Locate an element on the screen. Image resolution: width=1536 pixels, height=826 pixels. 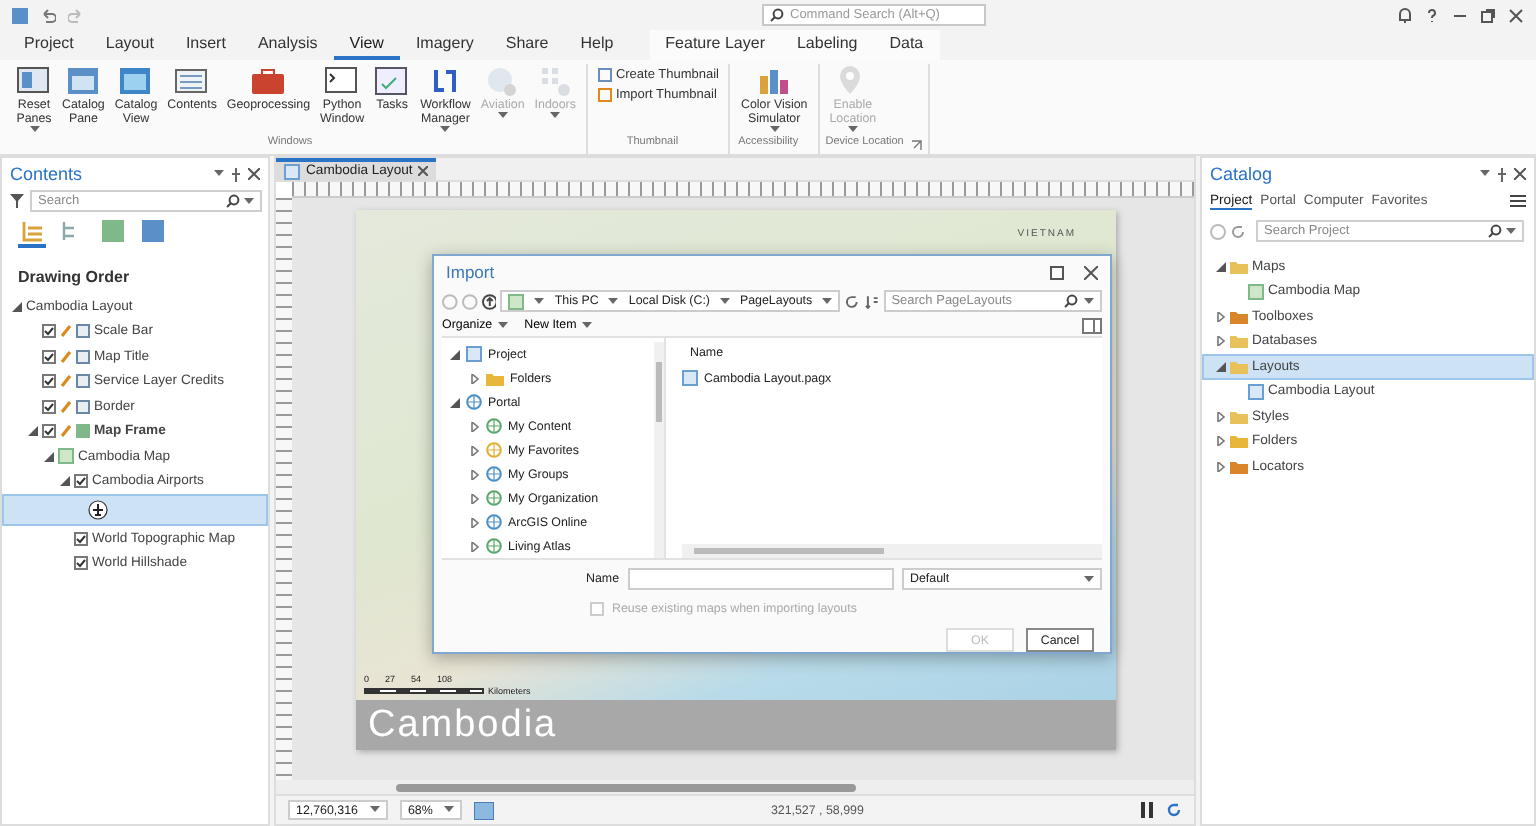
maximize-icon is located at coordinates (1057, 272).